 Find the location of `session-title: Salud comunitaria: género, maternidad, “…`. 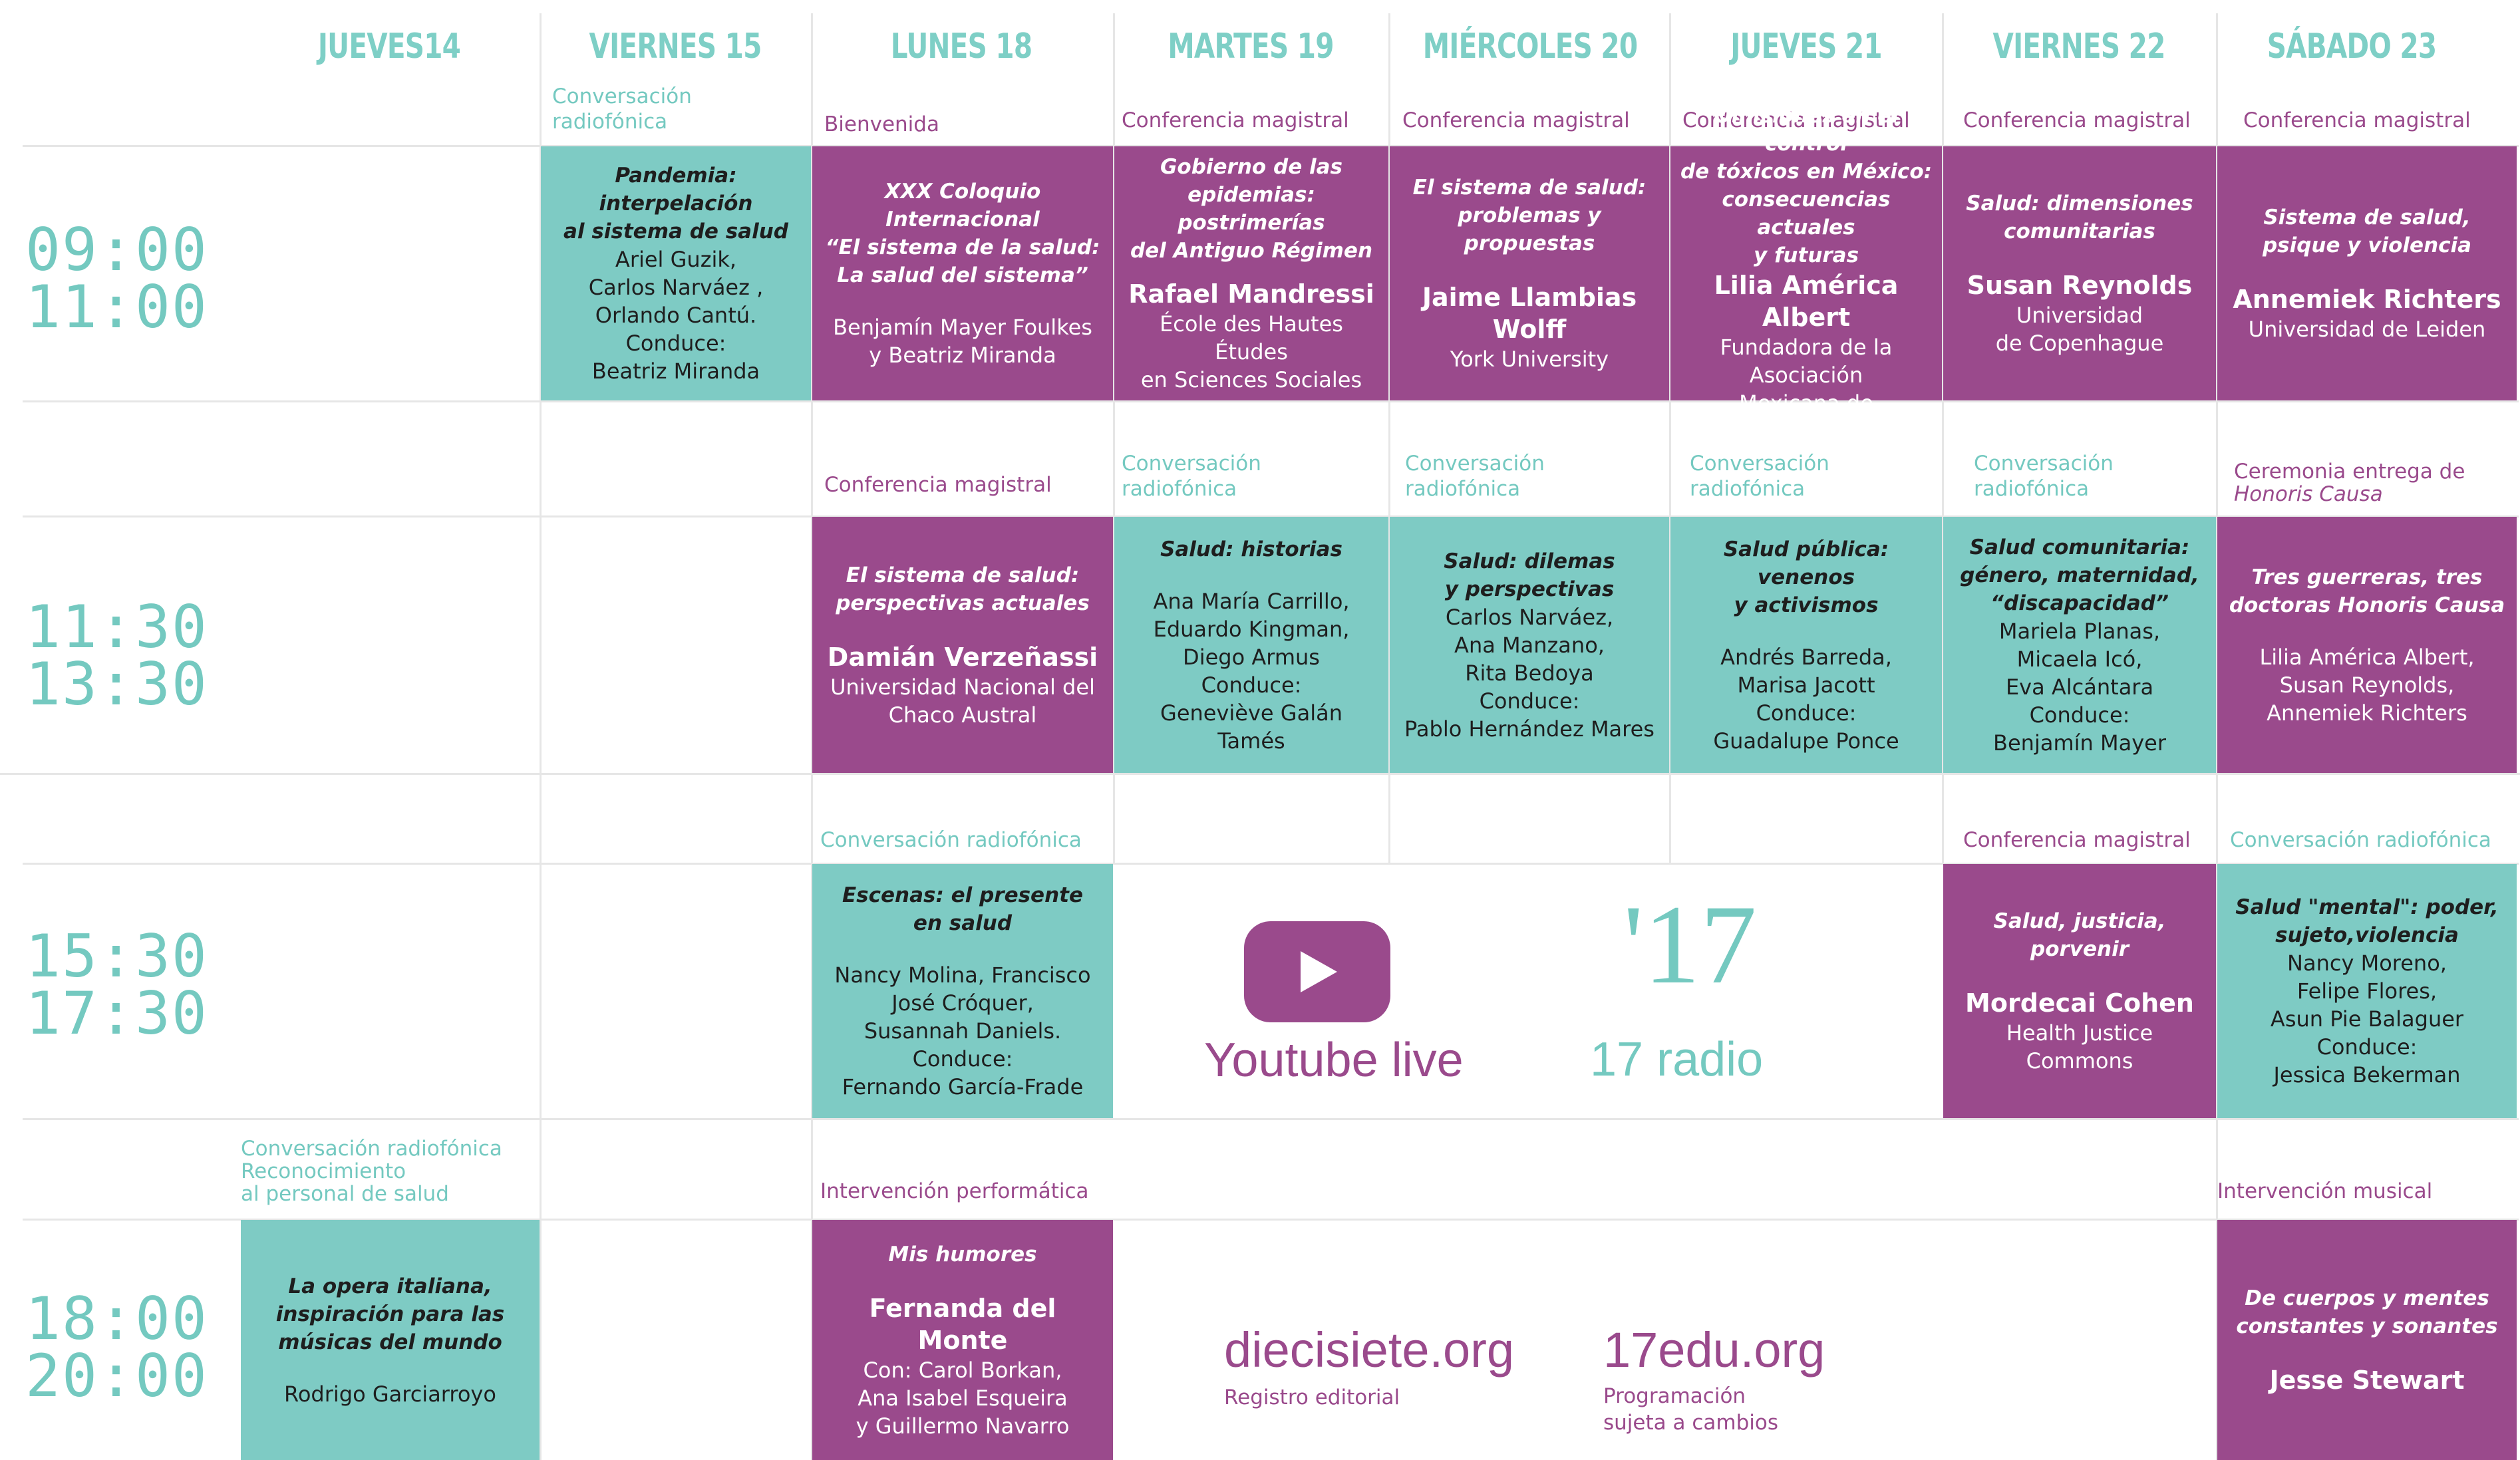

session-title: Salud comunitaria: género, maternidad, “… is located at coordinates (2079, 575).